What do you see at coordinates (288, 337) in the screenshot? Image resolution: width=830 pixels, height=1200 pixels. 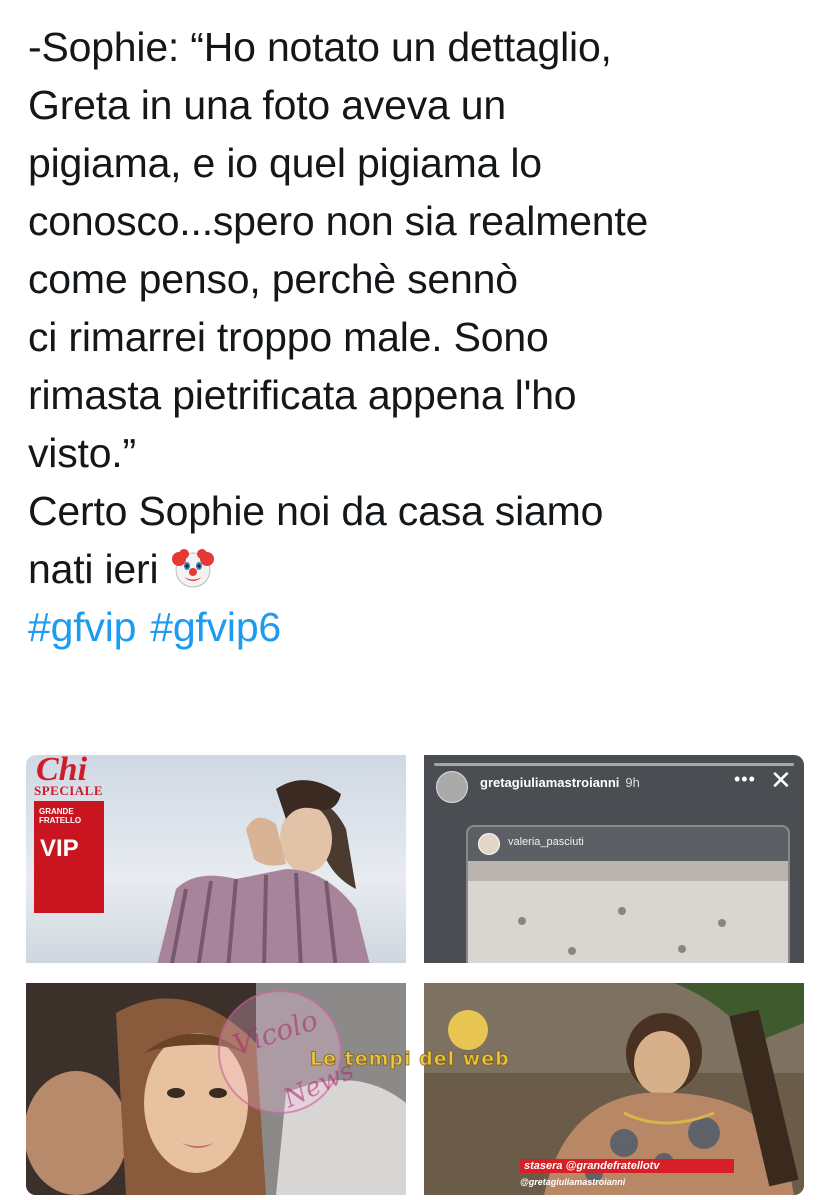 I see `tweet-line: ci rimarrei troppo male. Sono` at bounding box center [288, 337].